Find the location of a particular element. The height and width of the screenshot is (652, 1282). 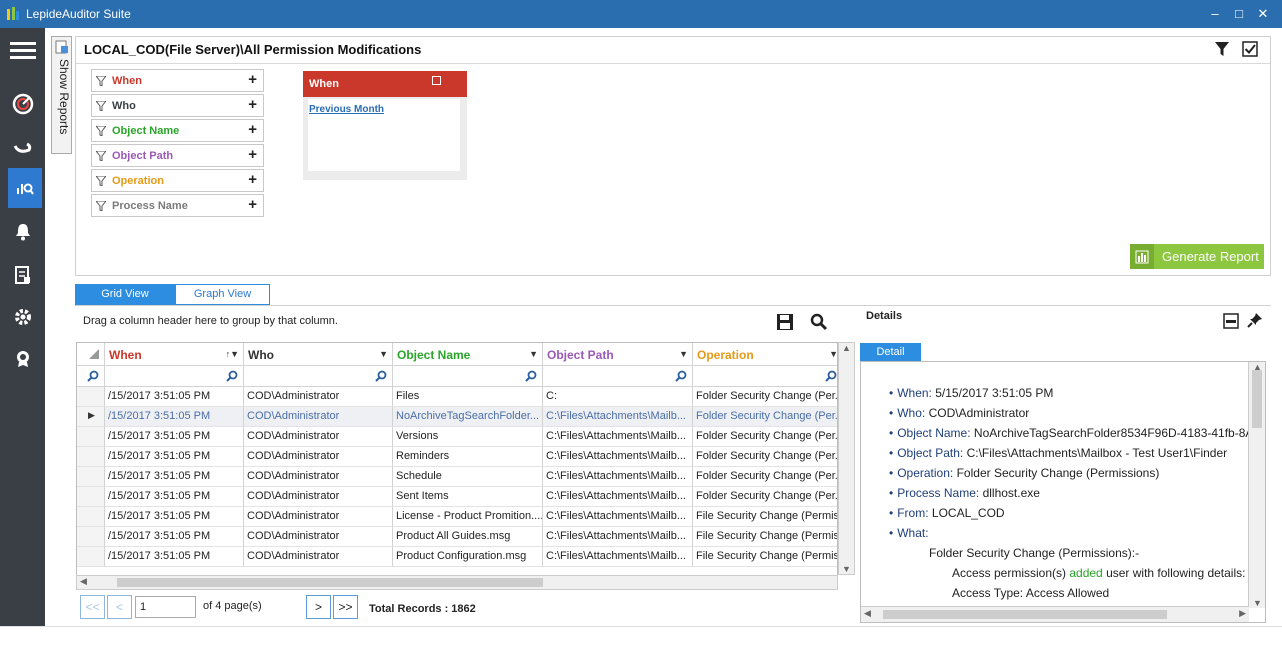

row-indicator: ▶ is located at coordinates (91, 417).